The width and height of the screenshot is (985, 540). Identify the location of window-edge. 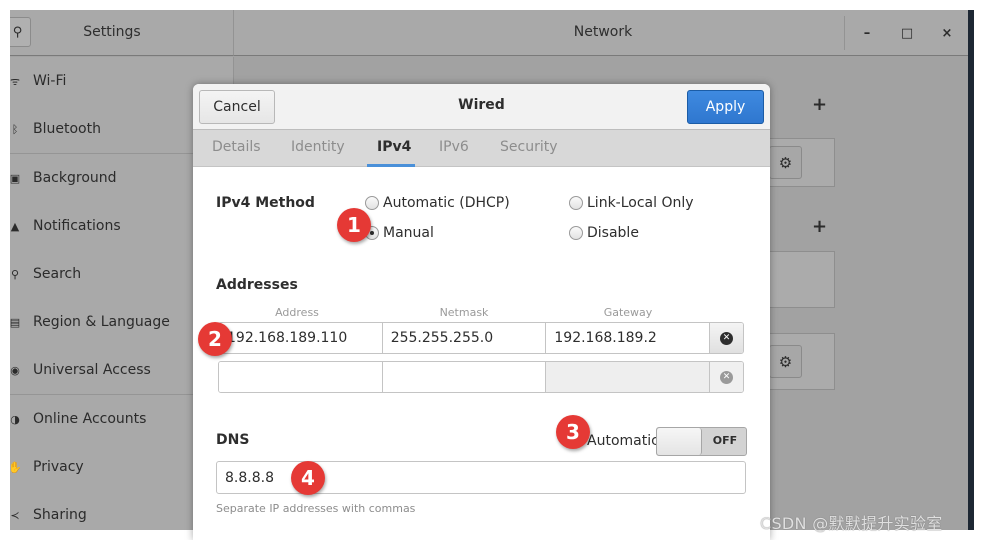
(971, 270).